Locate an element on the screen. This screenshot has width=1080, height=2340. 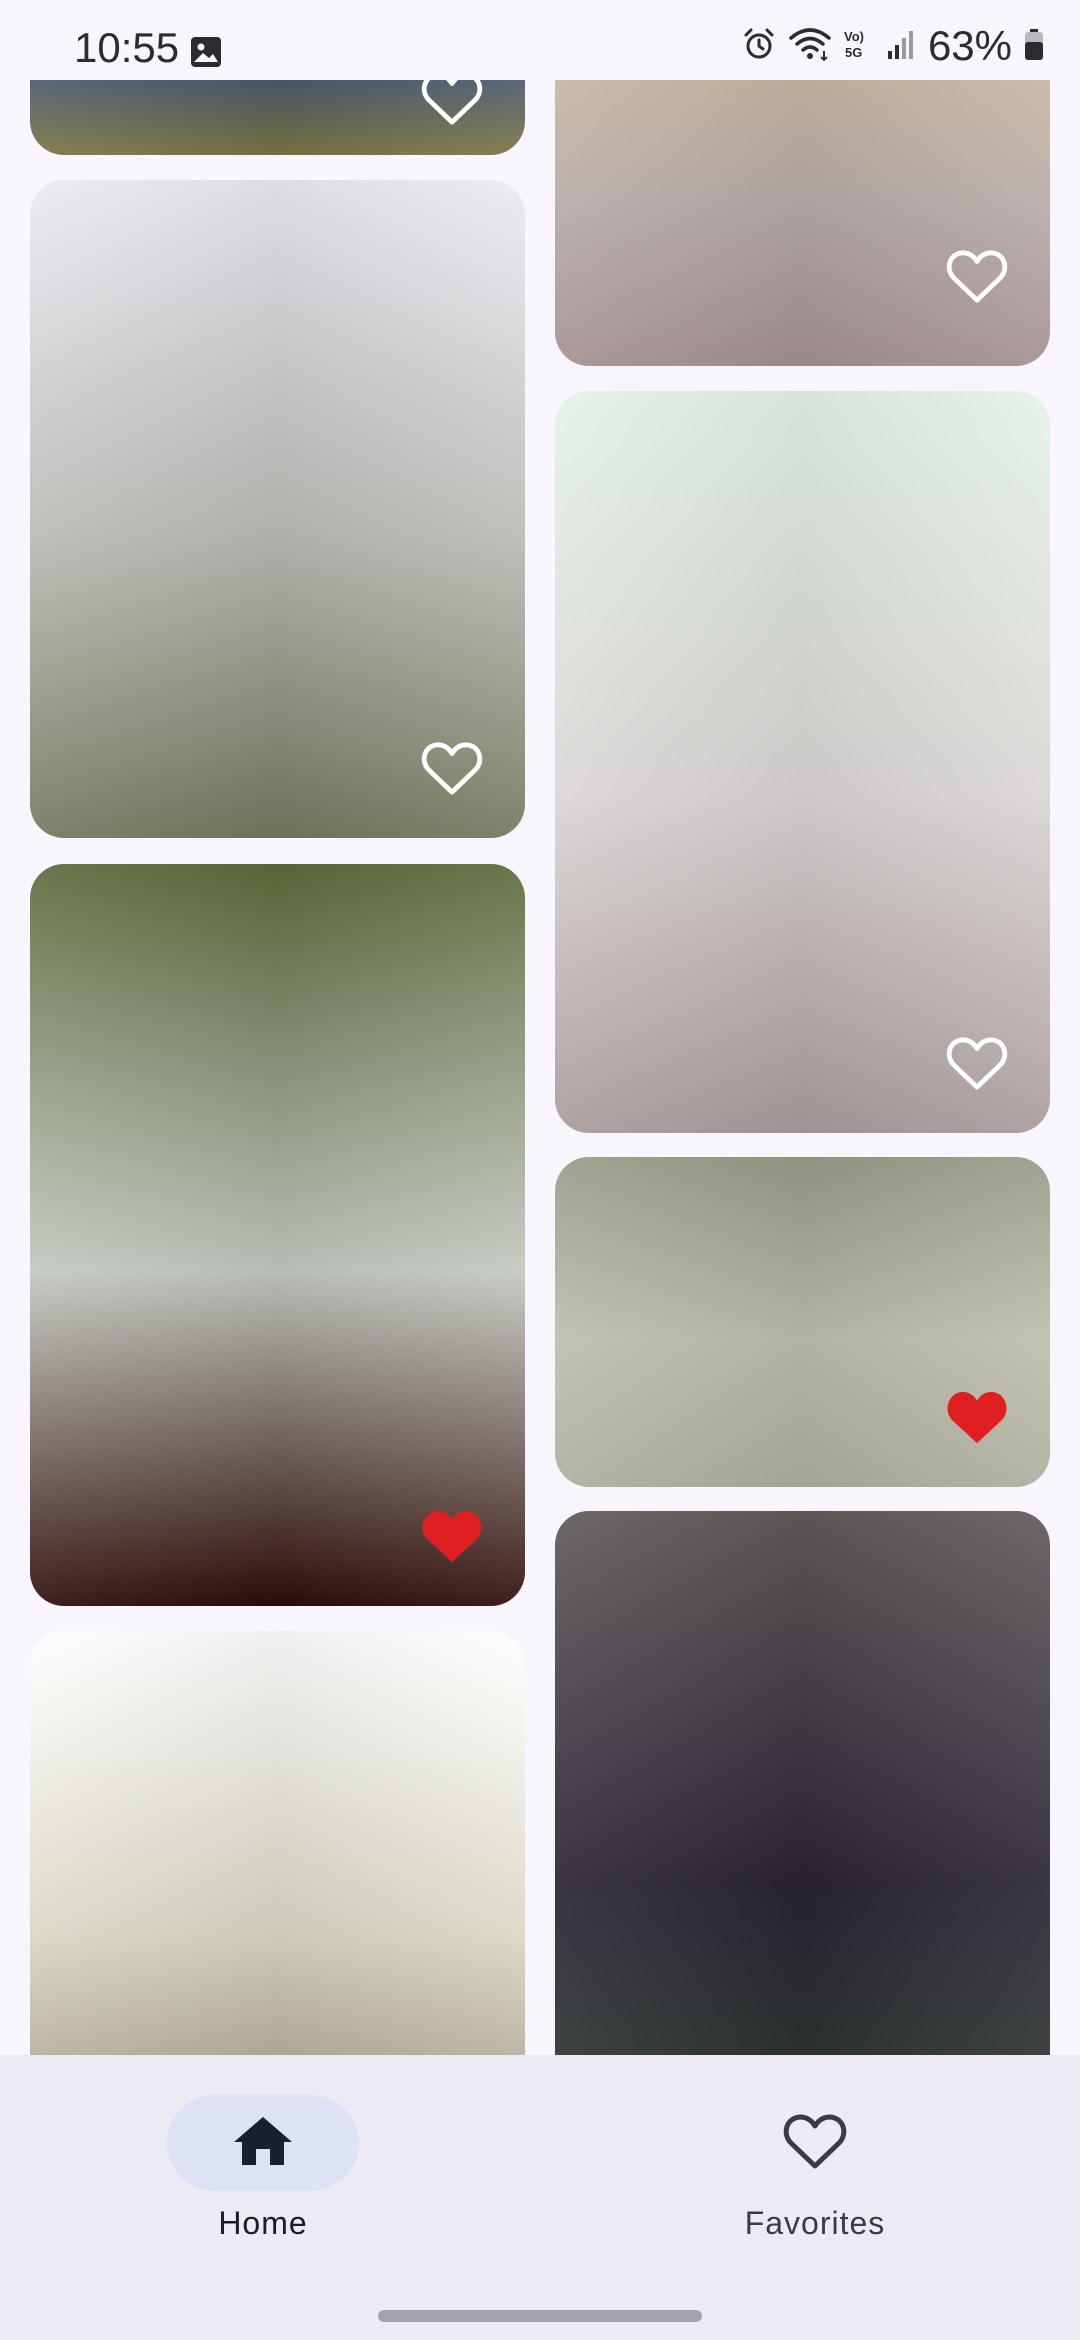
volte-5g-icon: Vo) 5G is located at coordinates (859, 46).